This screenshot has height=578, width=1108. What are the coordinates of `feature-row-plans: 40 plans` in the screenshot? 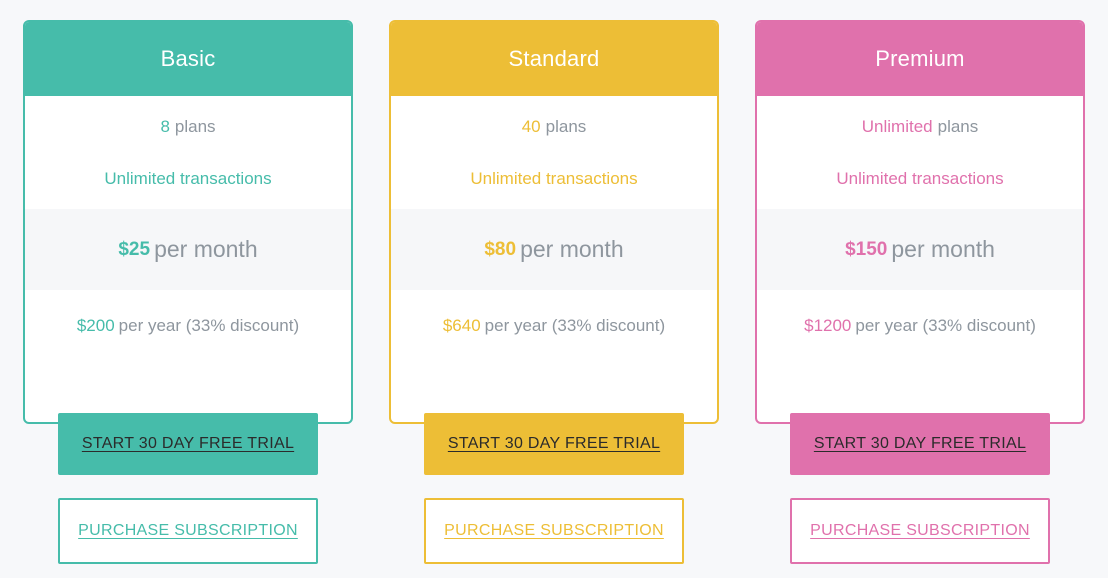 It's located at (554, 127).